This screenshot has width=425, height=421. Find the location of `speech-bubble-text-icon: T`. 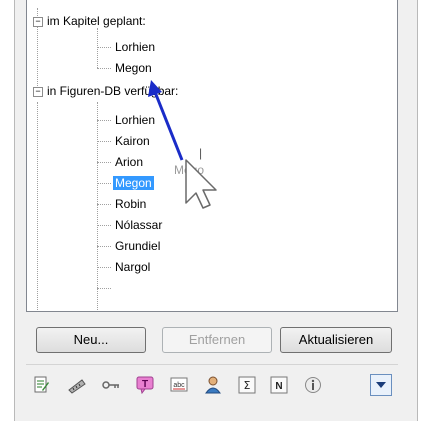

speech-bubble-text-icon: T is located at coordinates (145, 385).